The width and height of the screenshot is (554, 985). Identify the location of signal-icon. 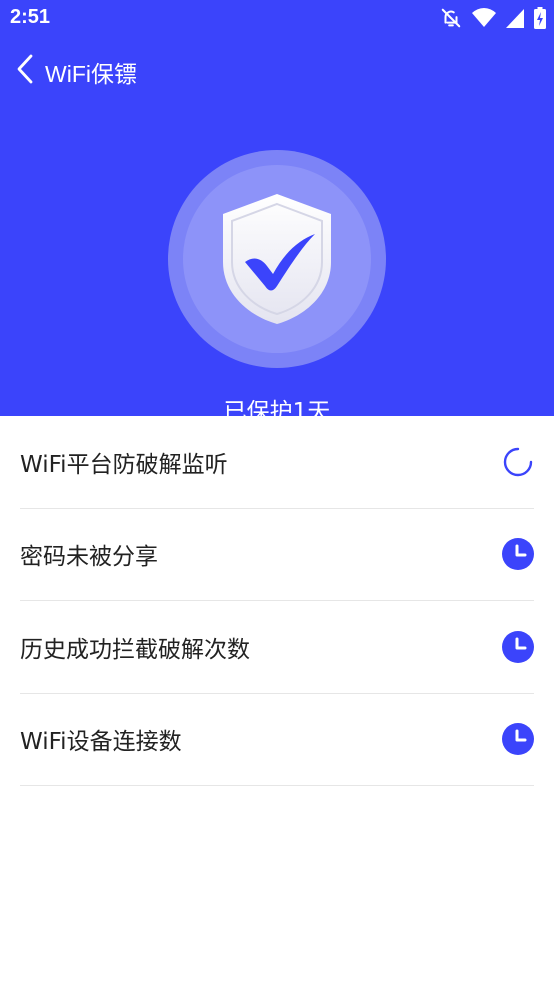
(515, 18).